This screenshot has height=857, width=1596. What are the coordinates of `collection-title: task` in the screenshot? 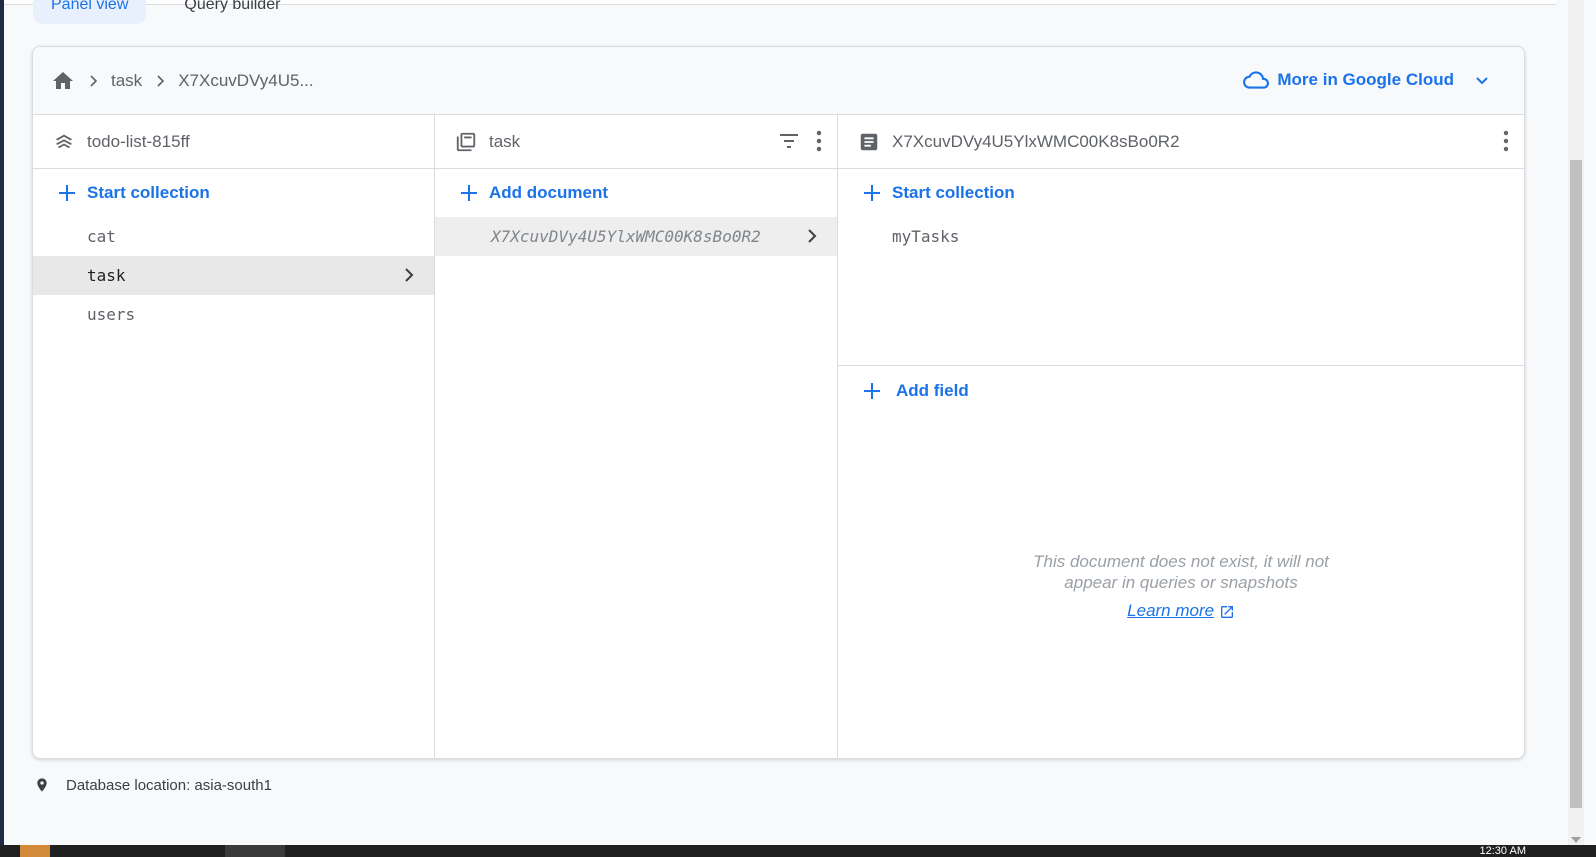 It's located at (505, 141).